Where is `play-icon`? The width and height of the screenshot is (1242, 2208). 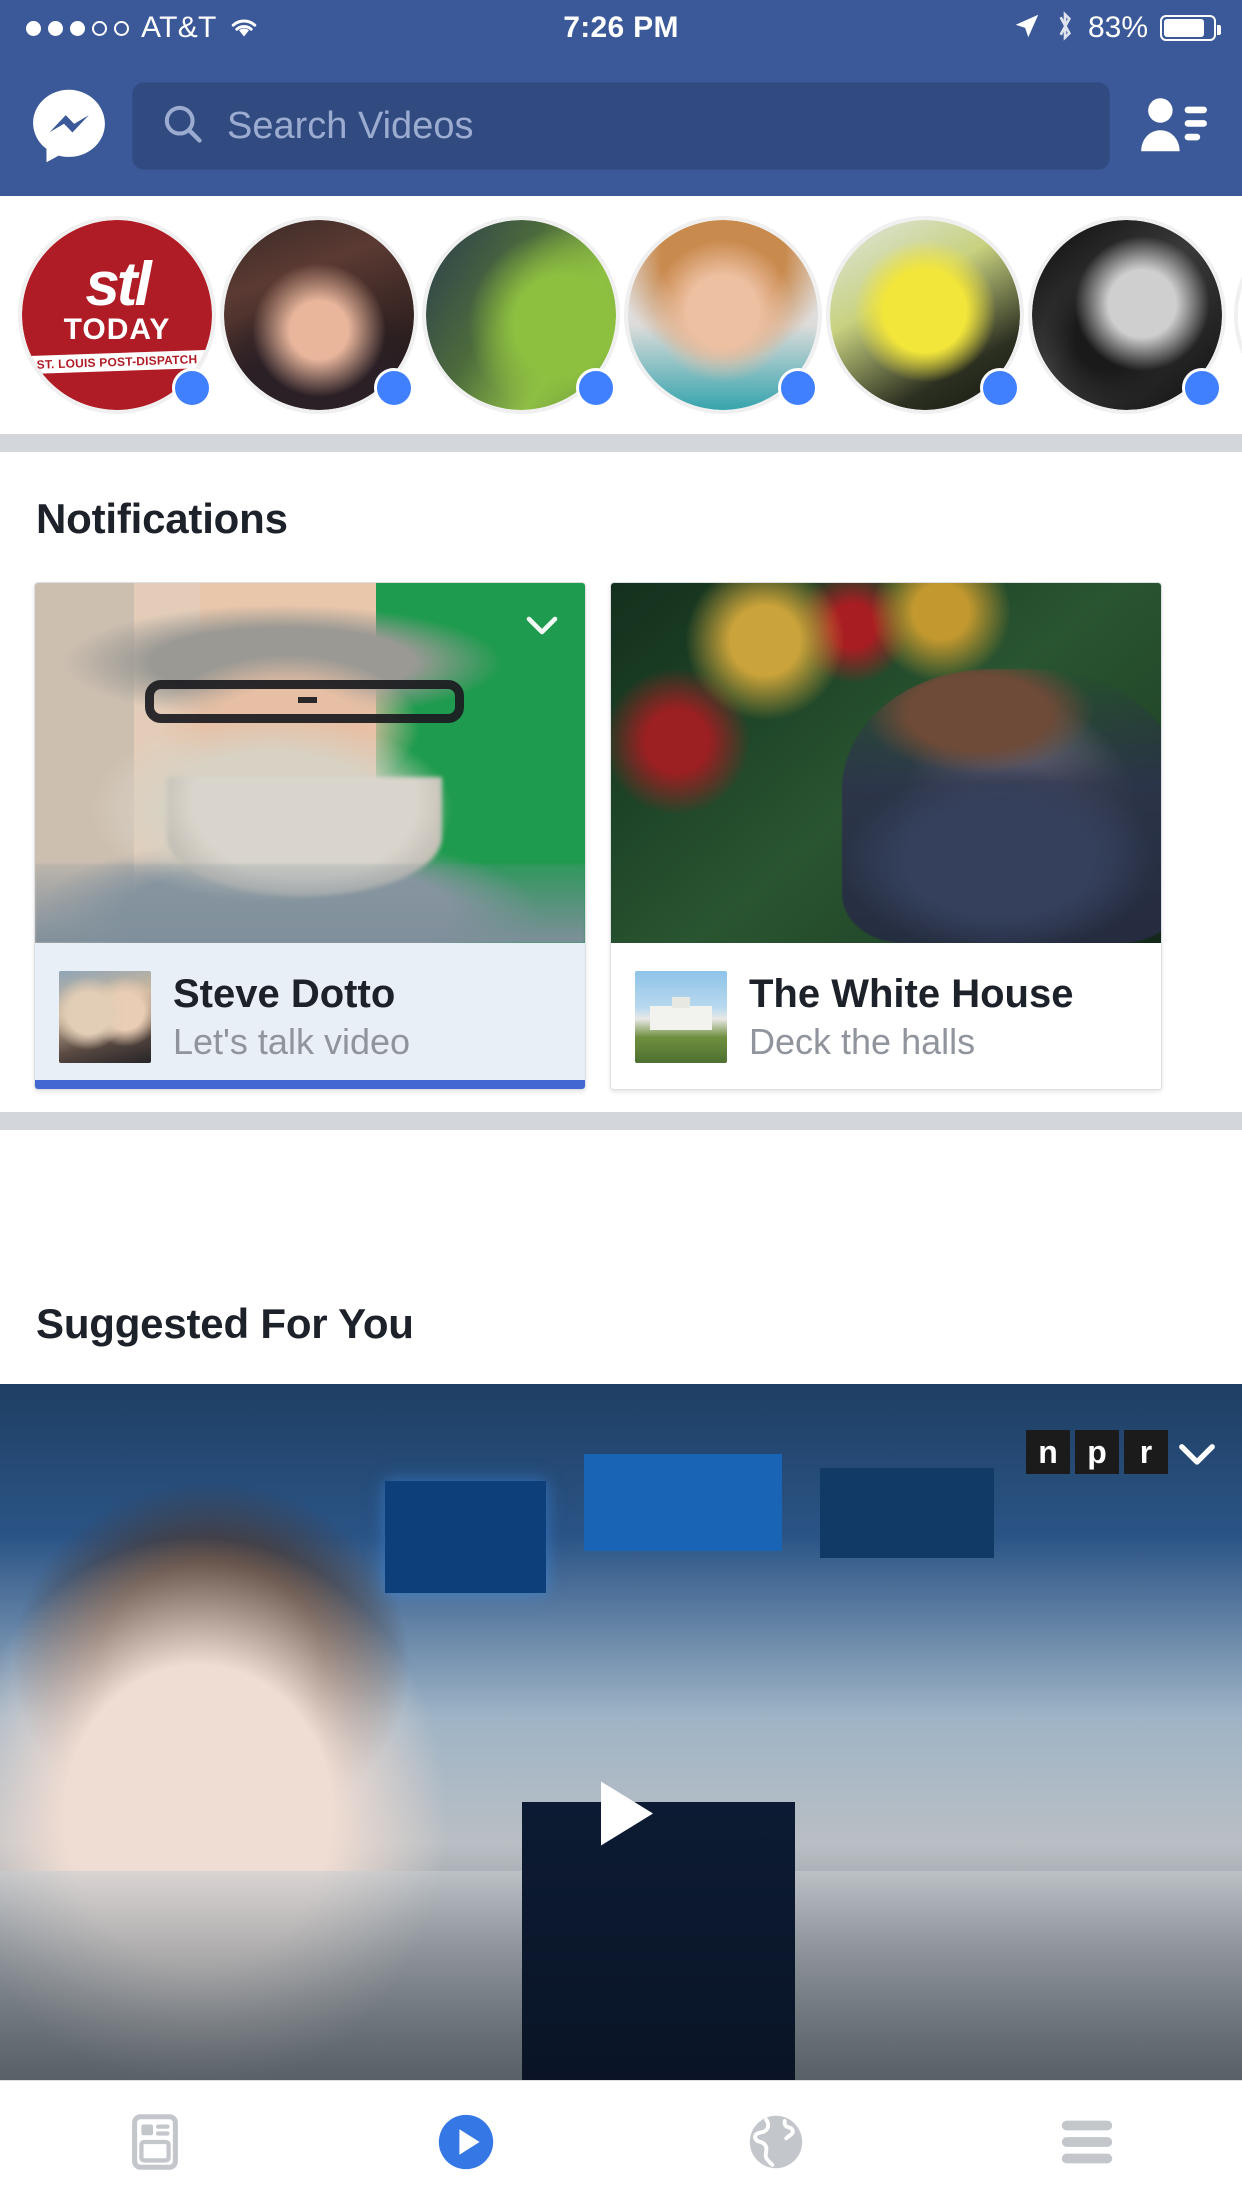 play-icon is located at coordinates (621, 1815).